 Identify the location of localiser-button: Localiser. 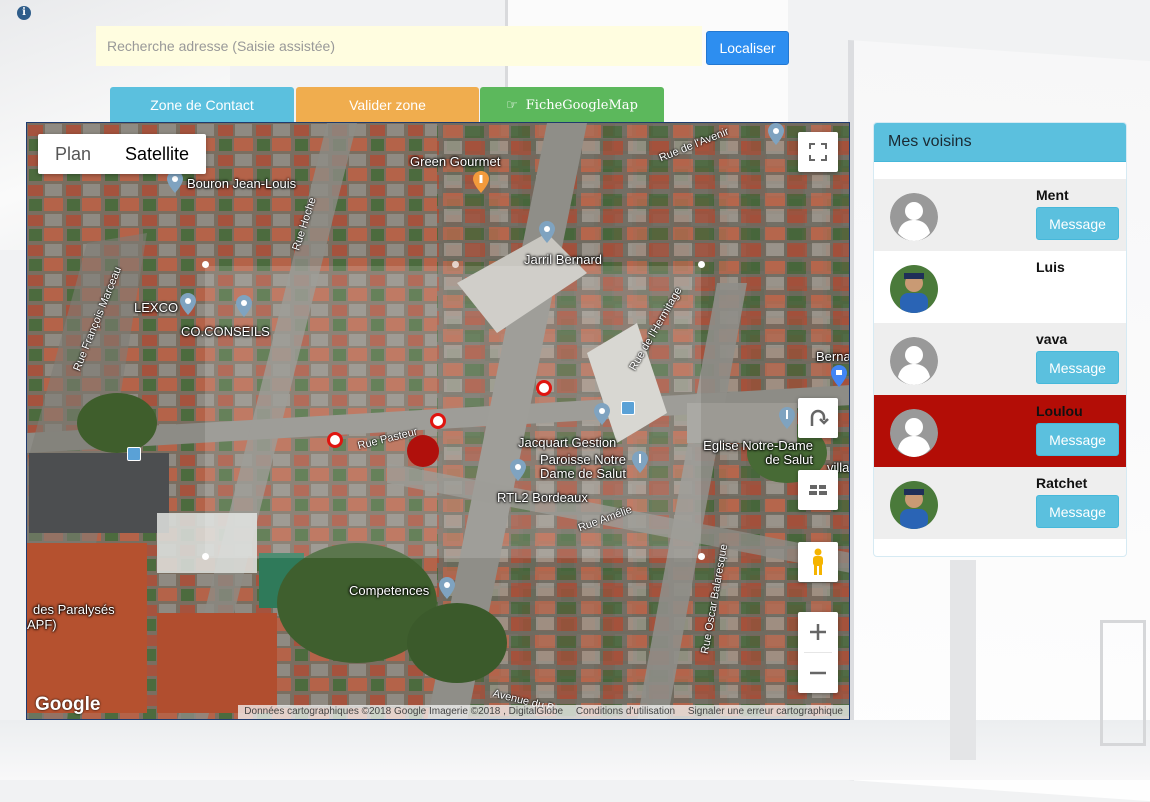
(747, 48).